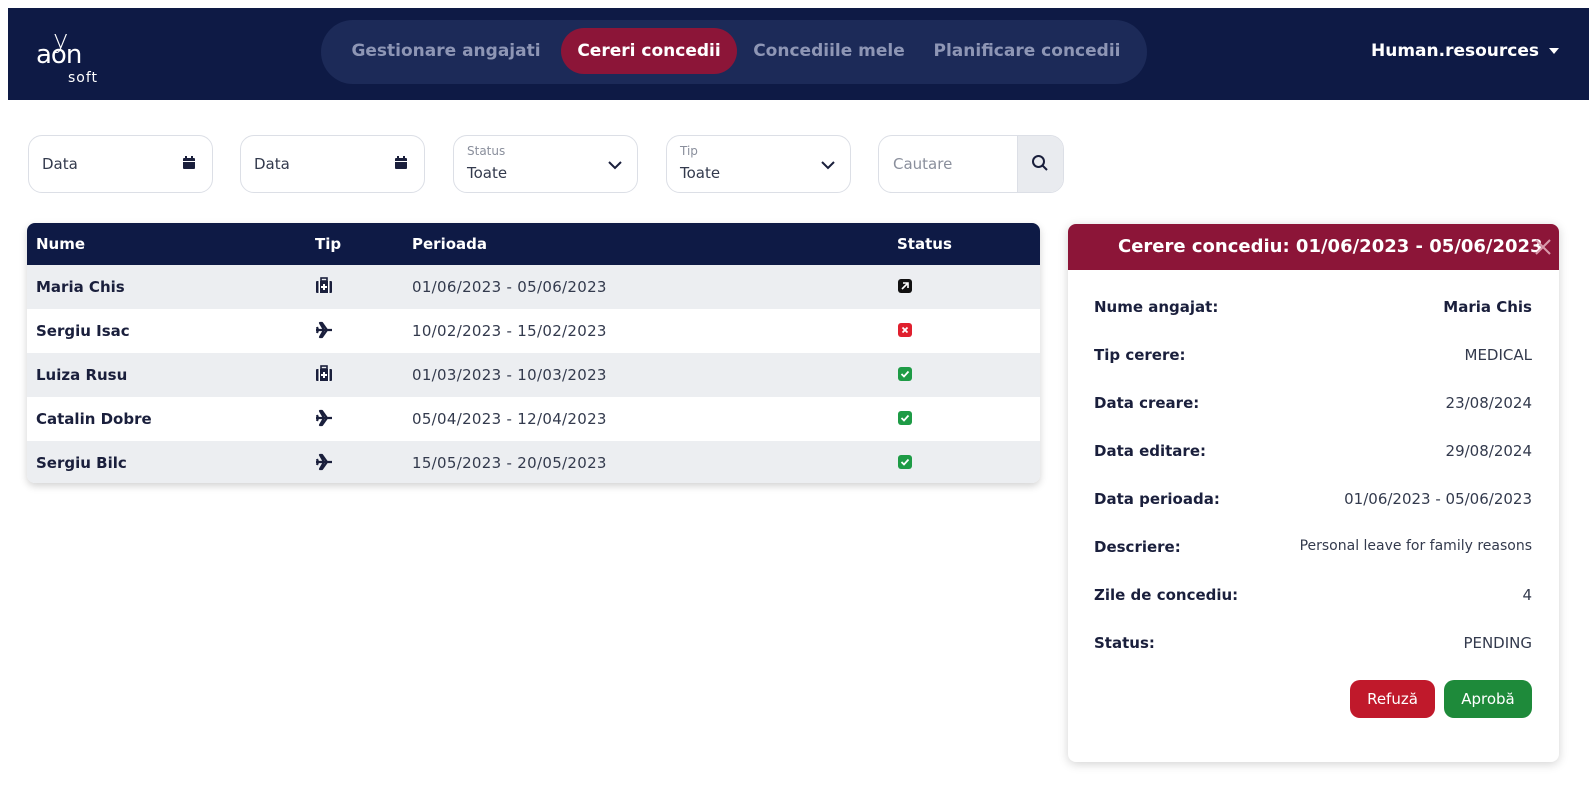  Describe the element at coordinates (120, 164) in the screenshot. I see `date-from-picker: Data` at that location.